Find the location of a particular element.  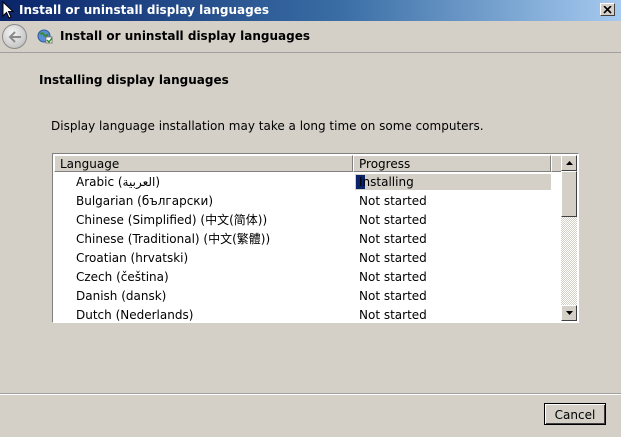

back-arrow-icon is located at coordinates (14, 36).